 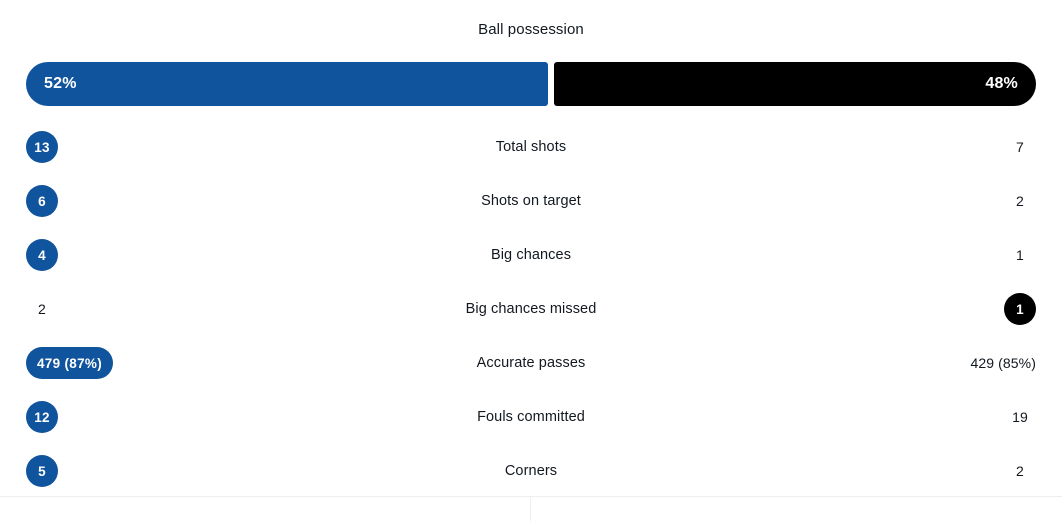 What do you see at coordinates (69, 363) in the screenshot?
I see `stat-home-value: 479 (87%)` at bounding box center [69, 363].